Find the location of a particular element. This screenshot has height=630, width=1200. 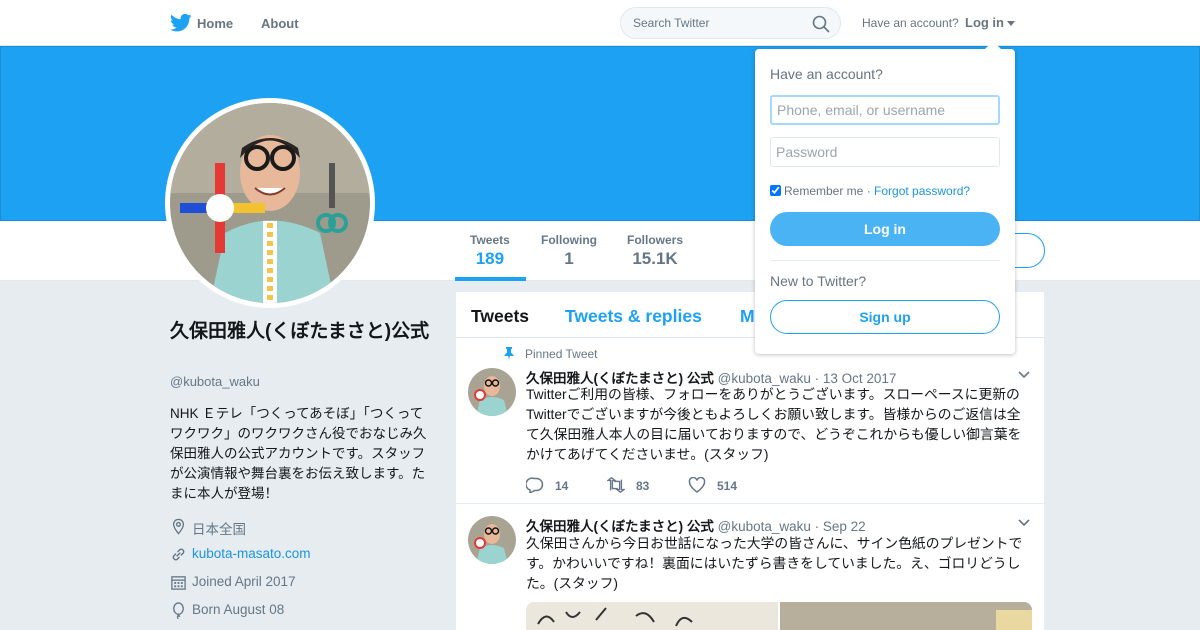

remember-row: Remember me · Forgot password? is located at coordinates (870, 191).